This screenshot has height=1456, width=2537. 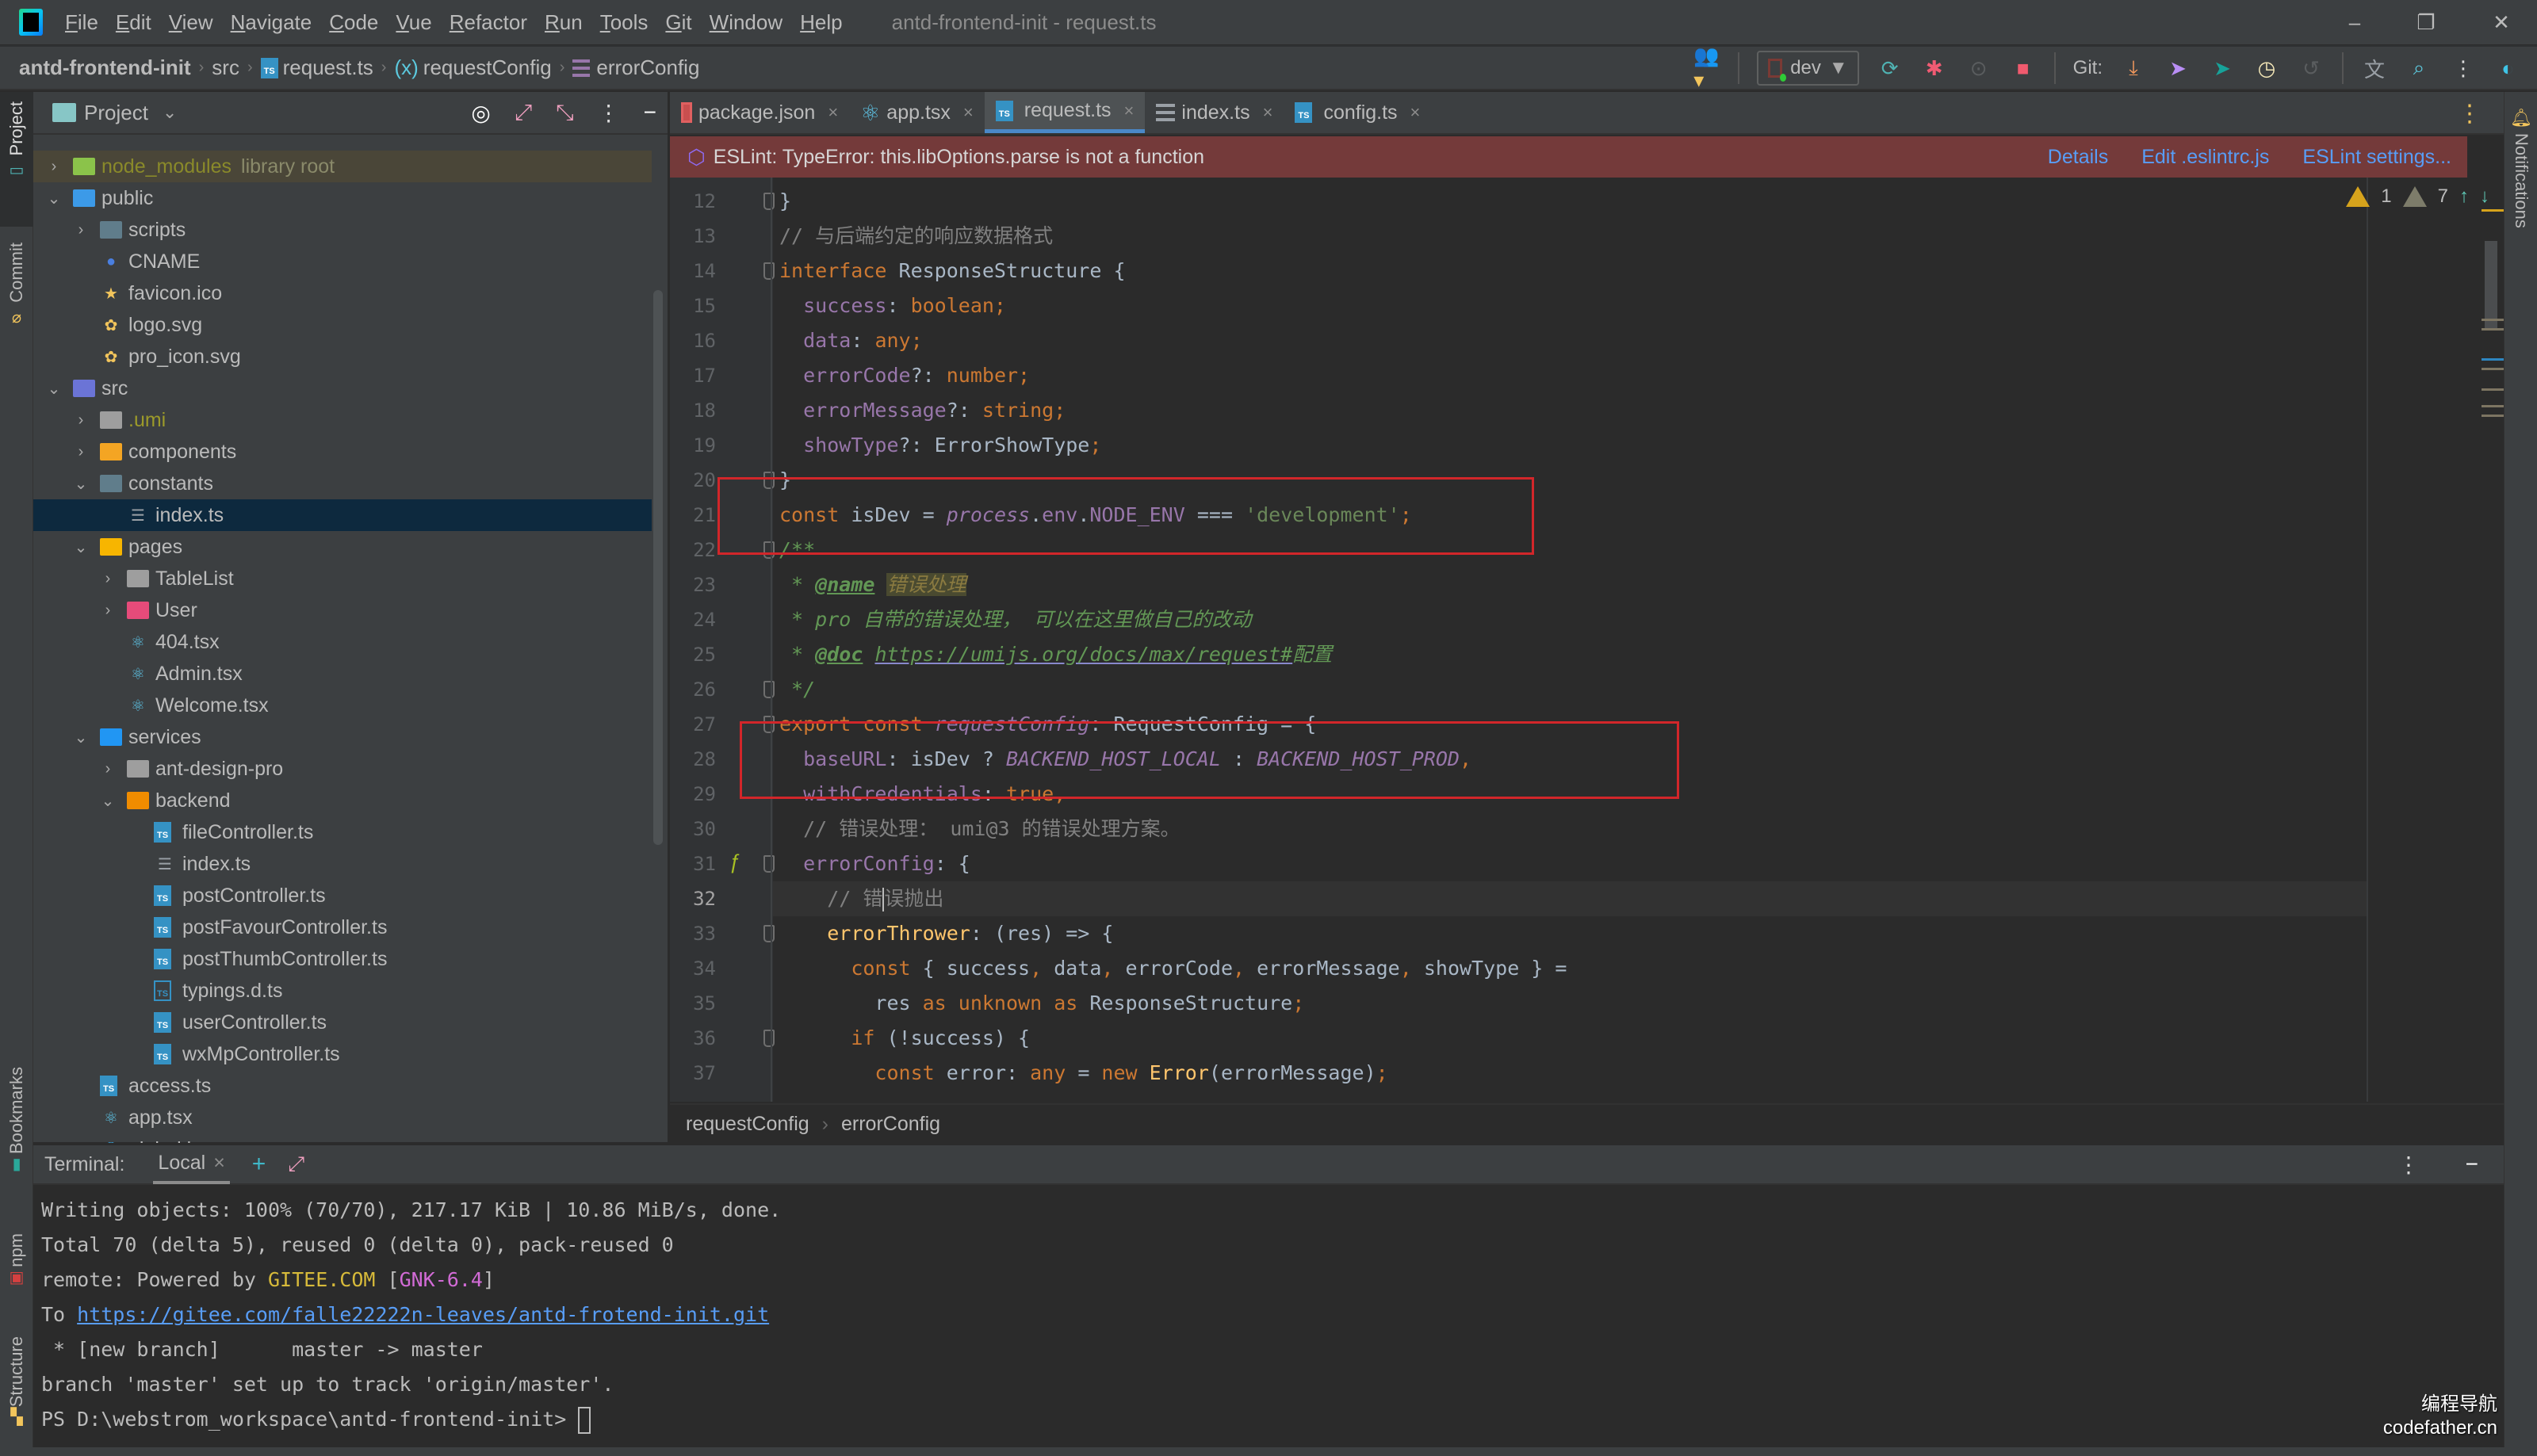 I want to click on menu-help: Help, so click(x=821, y=22).